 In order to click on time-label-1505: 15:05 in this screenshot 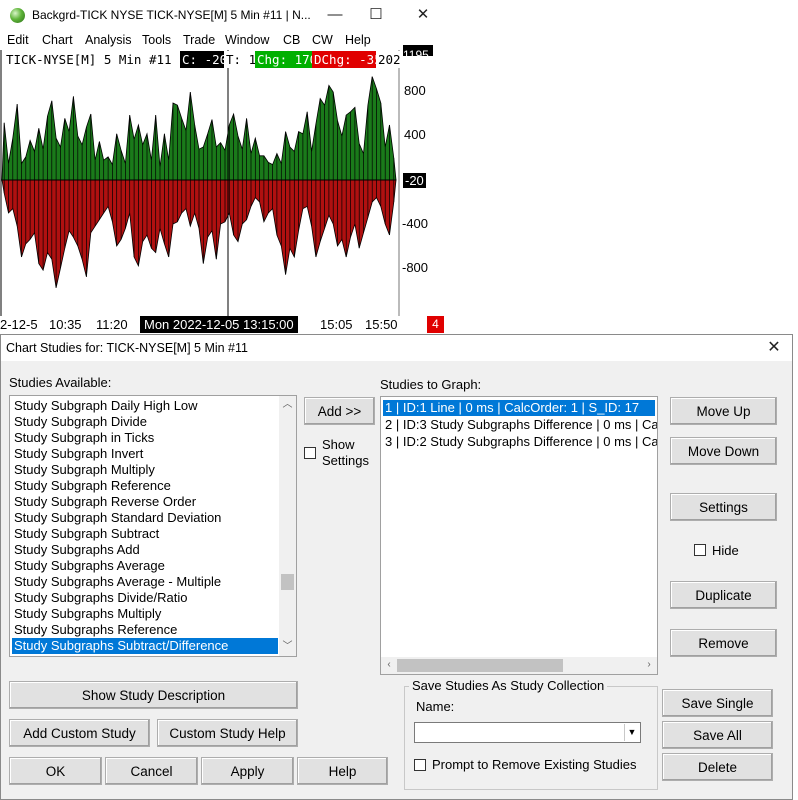, I will do `click(336, 324)`.